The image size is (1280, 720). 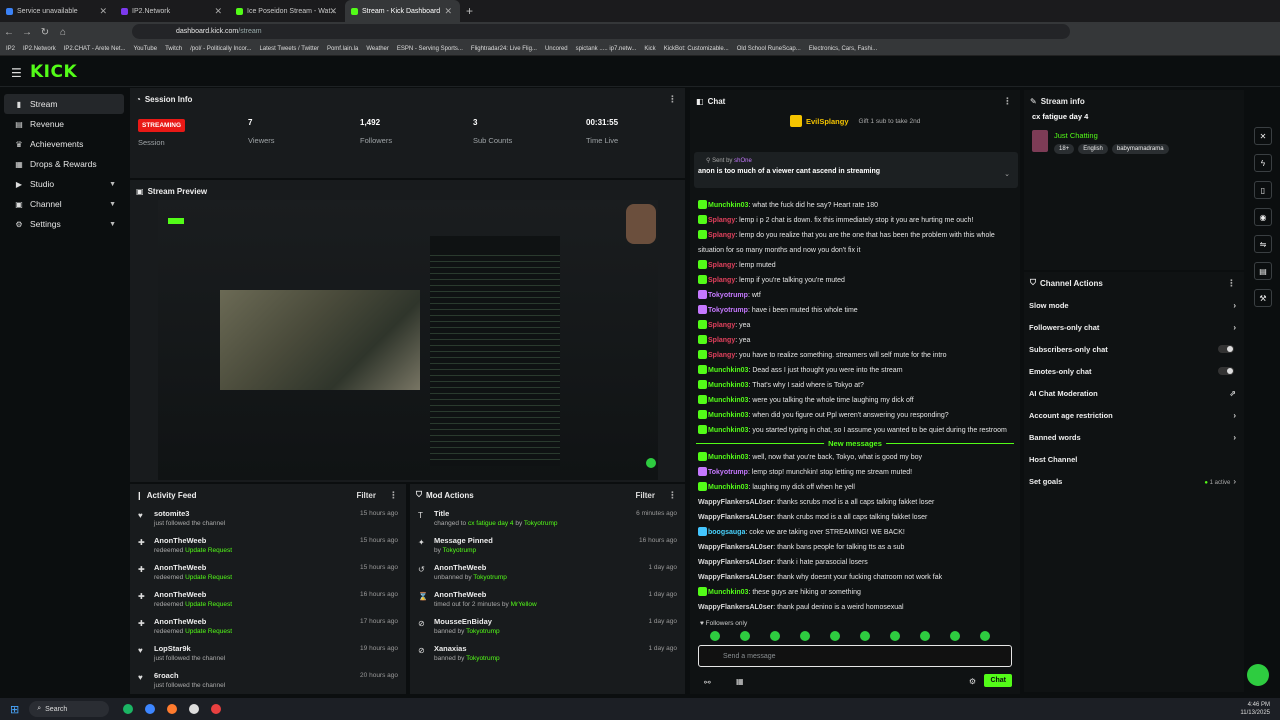 What do you see at coordinates (1134, 349) in the screenshot?
I see `channel-action-subscribers-only-chat: Subscribers-only chat` at bounding box center [1134, 349].